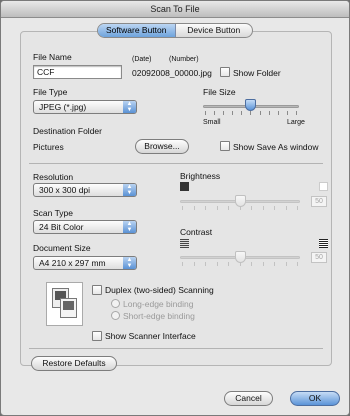  I want to click on title-bar: Scan To File, so click(175, 9).